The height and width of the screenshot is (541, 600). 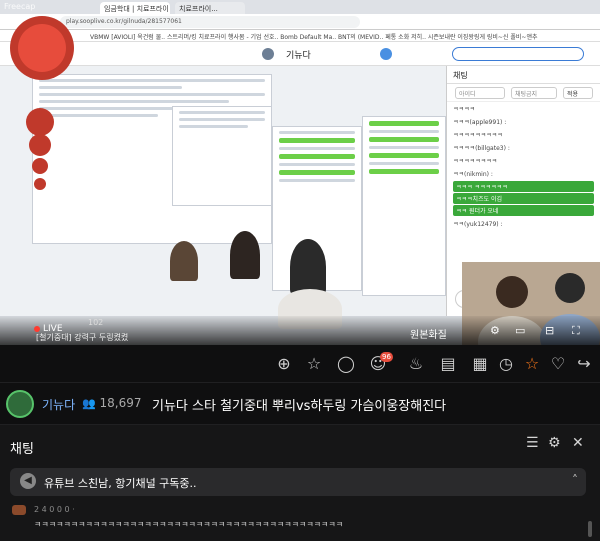 I want to click on user-badge-icon, so click(x=19, y=510).